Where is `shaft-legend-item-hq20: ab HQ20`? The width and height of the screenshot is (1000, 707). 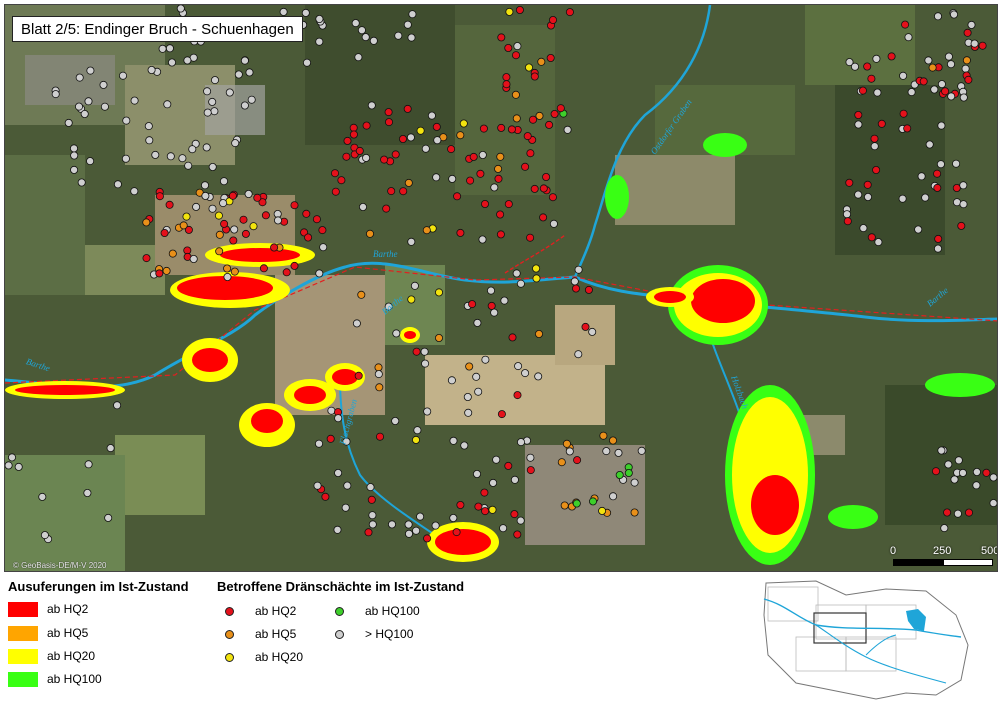 shaft-legend-item-hq20: ab HQ20 is located at coordinates (260, 657).